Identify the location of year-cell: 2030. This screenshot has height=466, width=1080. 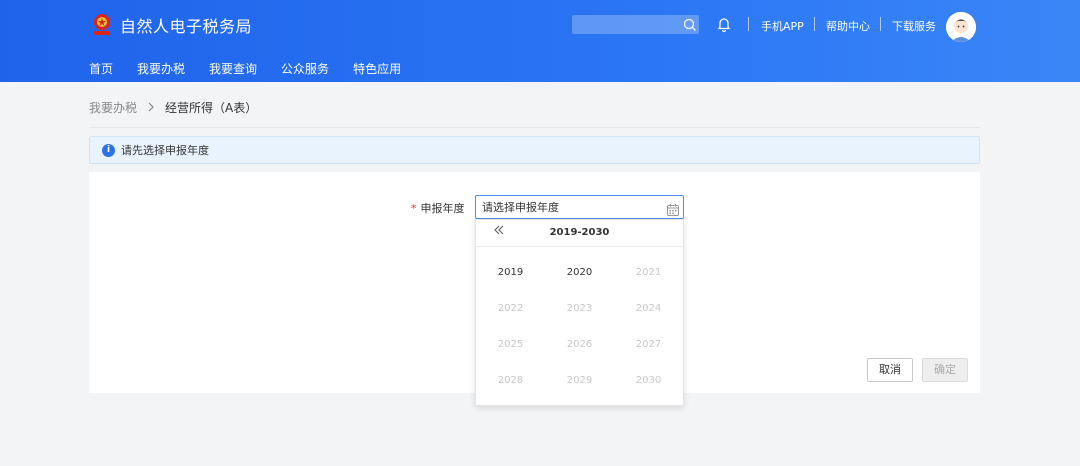
(648, 380).